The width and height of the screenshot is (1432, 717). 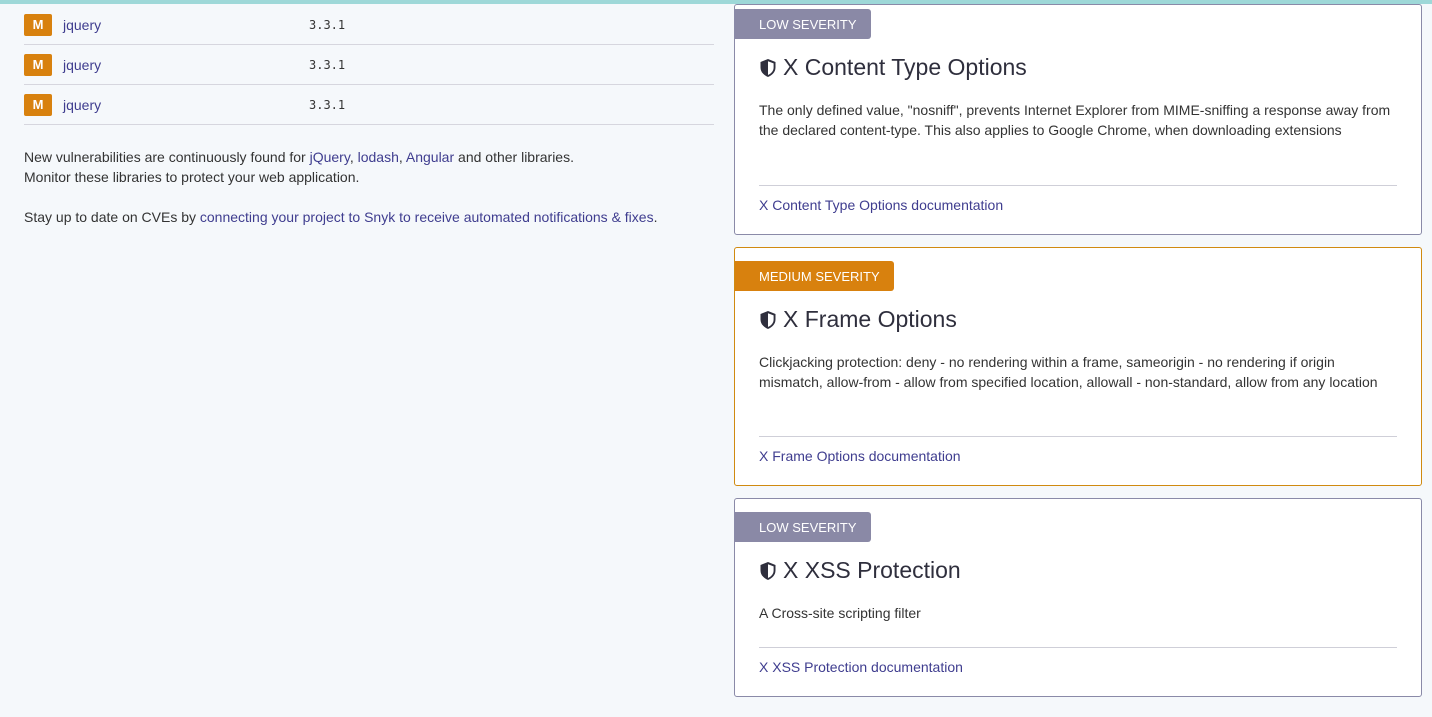 I want to click on header-description: A Cross-site scripting filter, so click(x=840, y=613).